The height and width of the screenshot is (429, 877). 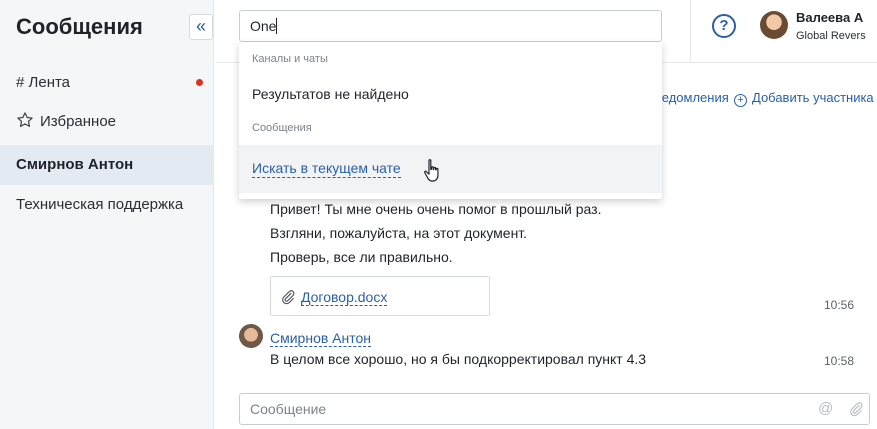 I want to click on message-time: 10:56, so click(x=839, y=305).